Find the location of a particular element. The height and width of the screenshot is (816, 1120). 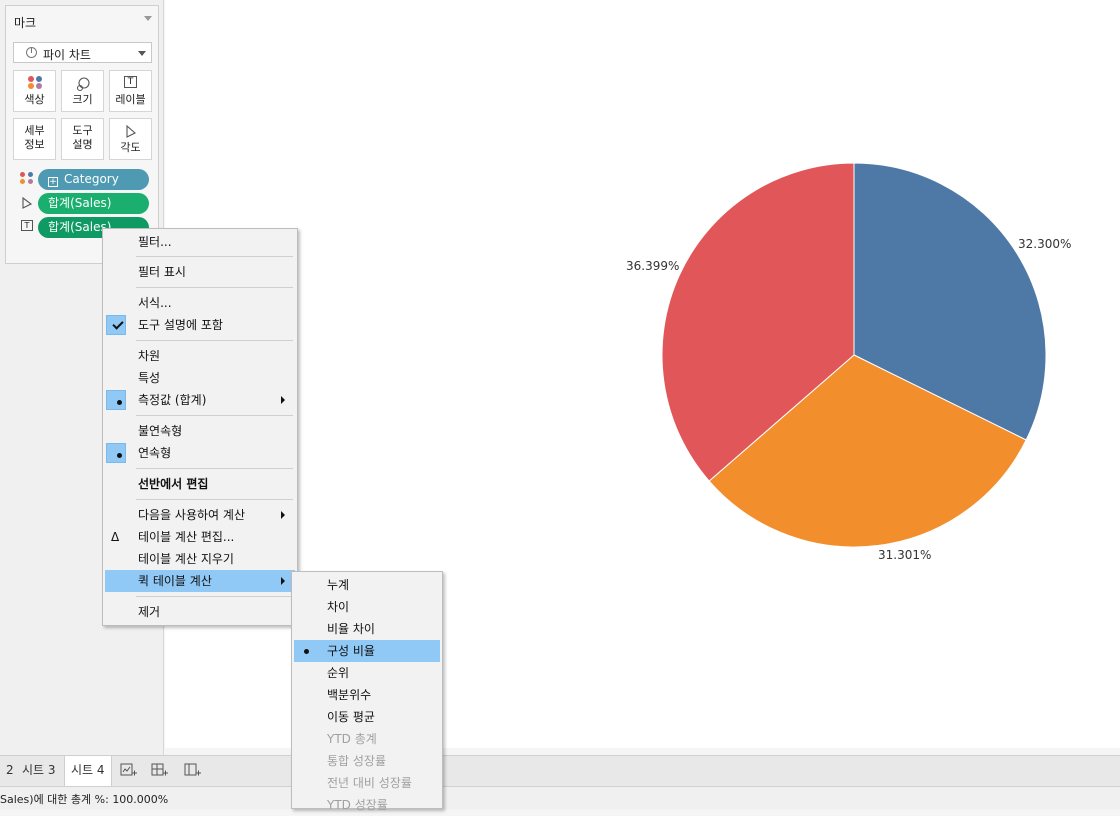

submenu-item-percent-of-total: 구성 비율 is located at coordinates (367, 651).